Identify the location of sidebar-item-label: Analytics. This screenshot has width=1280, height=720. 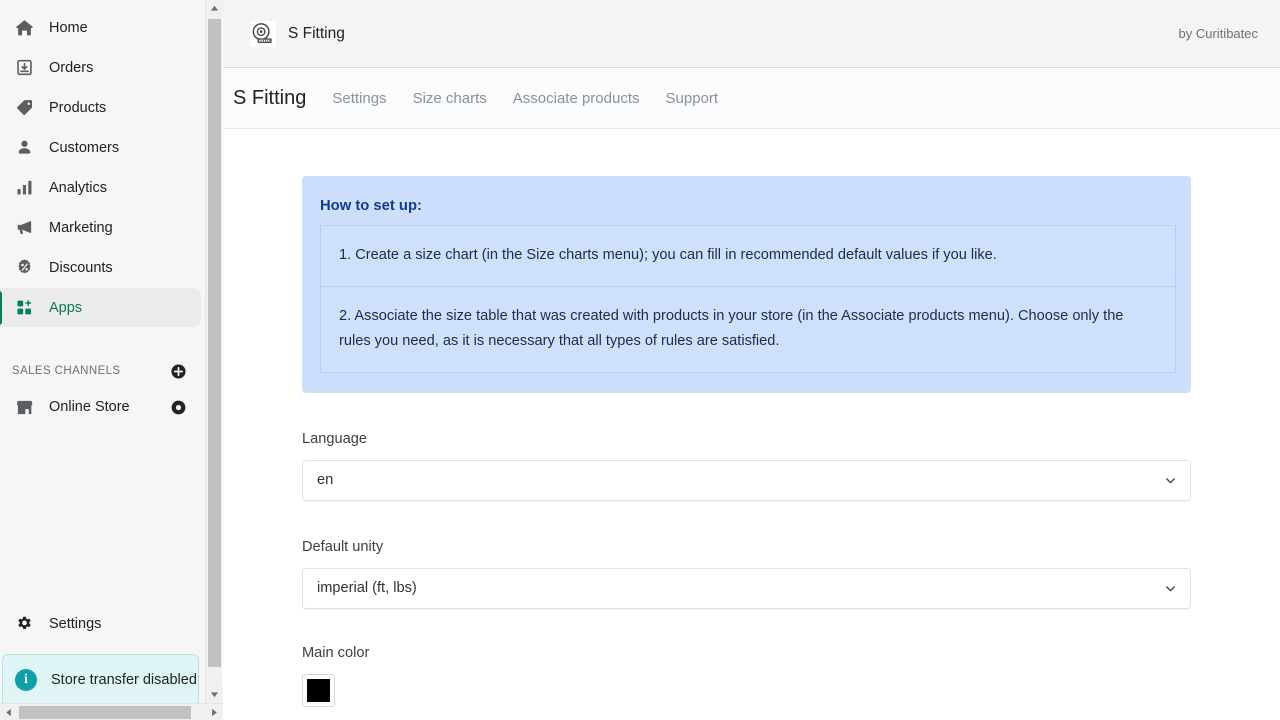
(78, 187).